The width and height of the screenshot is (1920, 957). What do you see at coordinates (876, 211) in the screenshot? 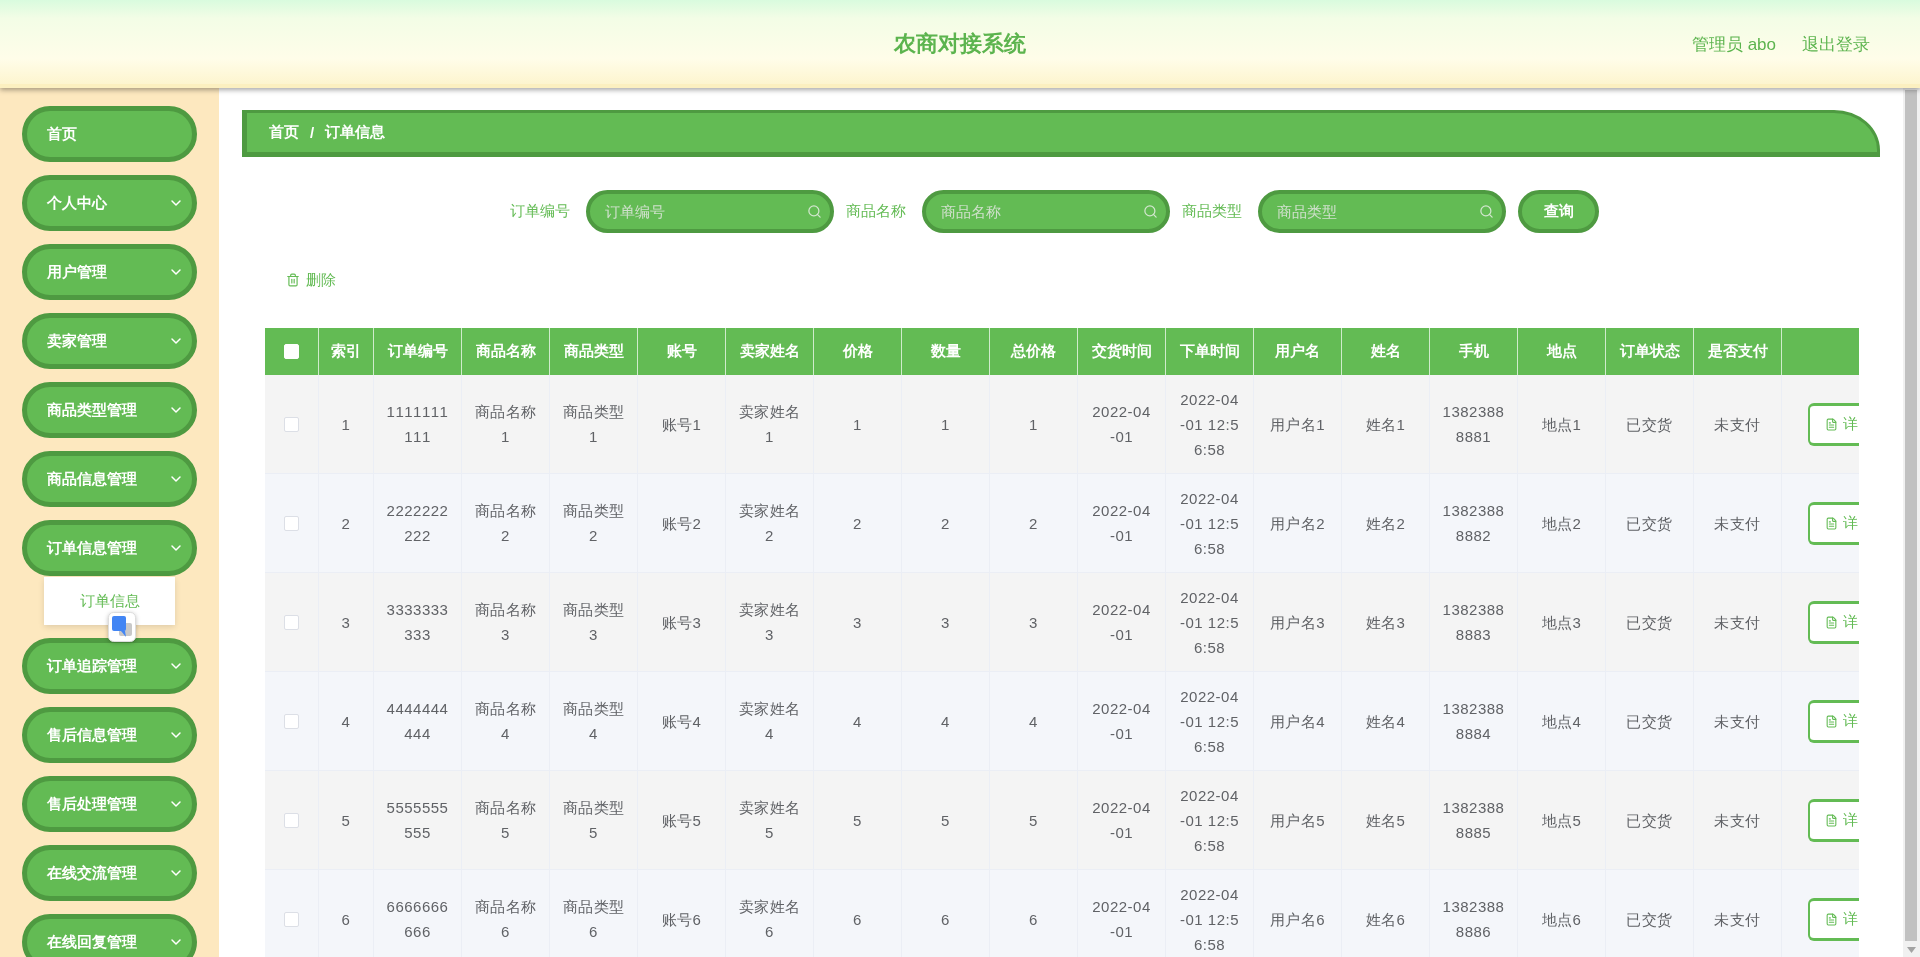
I see `field-label: 商品名称` at bounding box center [876, 211].